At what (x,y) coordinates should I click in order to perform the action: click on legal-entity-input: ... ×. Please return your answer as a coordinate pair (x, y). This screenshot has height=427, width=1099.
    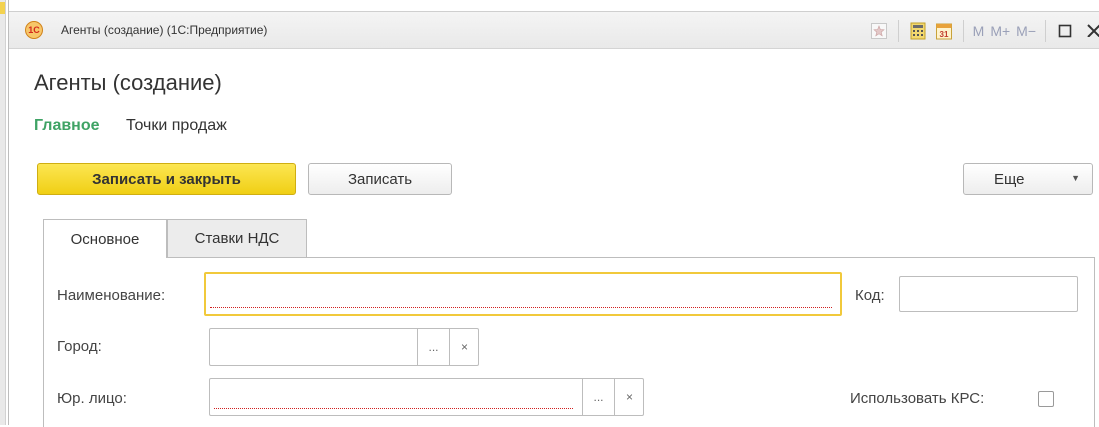
    Looking at the image, I should click on (426, 397).